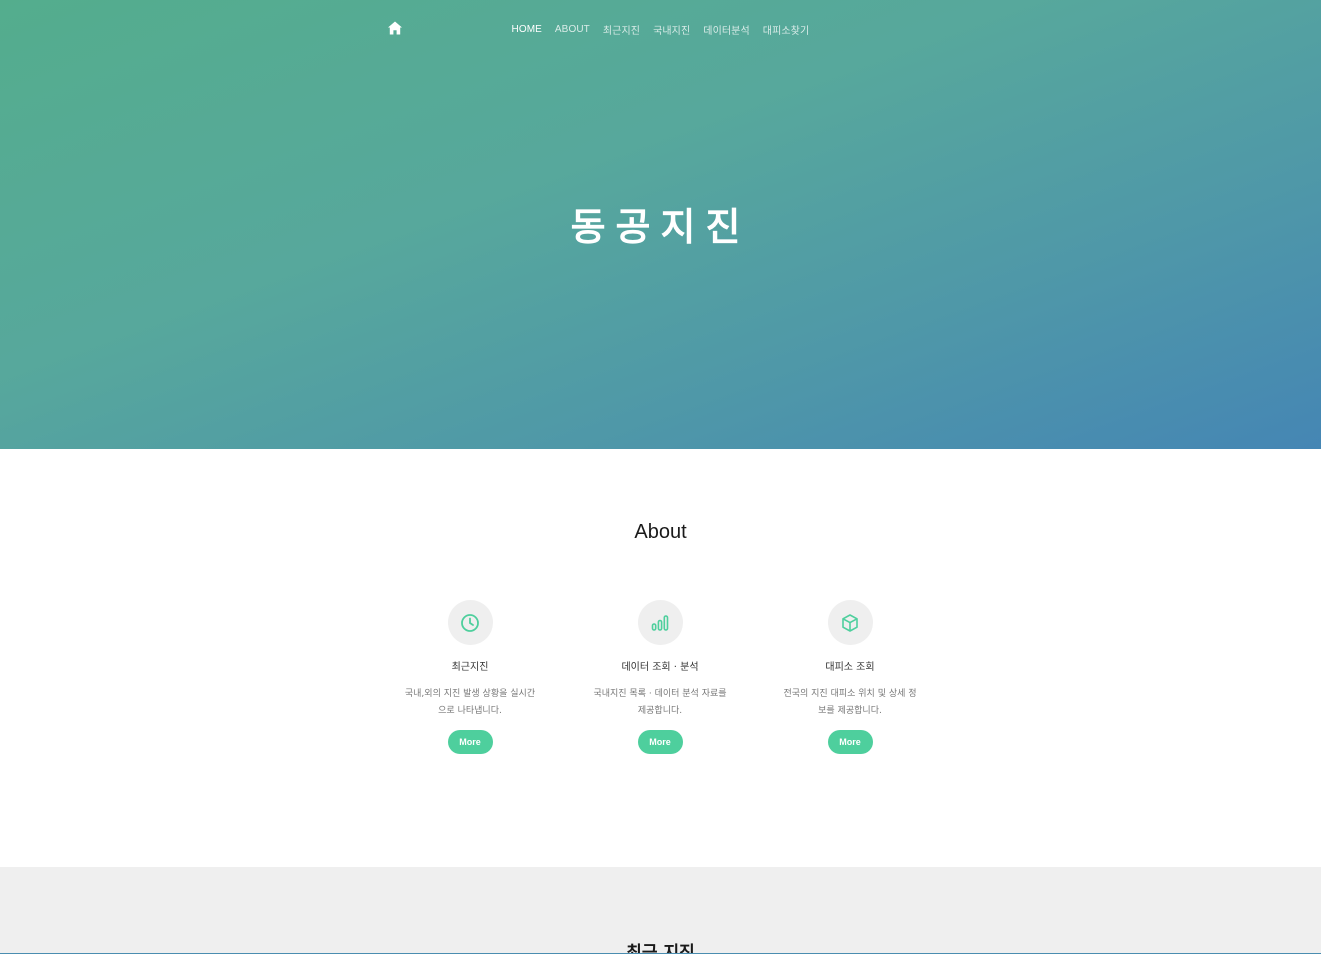 This screenshot has height=954, width=1321. I want to click on navbar: HOME ABOUT 최근지진 국내지진 데이터분석 대피소찾기, so click(660, 28).